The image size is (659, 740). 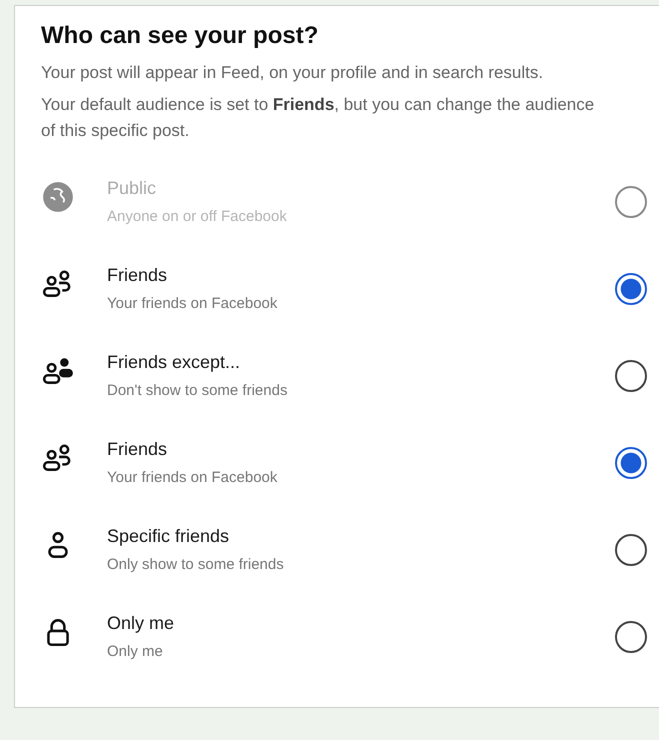 I want to click on option-description: Anyone on or off Facebook, so click(x=197, y=216).